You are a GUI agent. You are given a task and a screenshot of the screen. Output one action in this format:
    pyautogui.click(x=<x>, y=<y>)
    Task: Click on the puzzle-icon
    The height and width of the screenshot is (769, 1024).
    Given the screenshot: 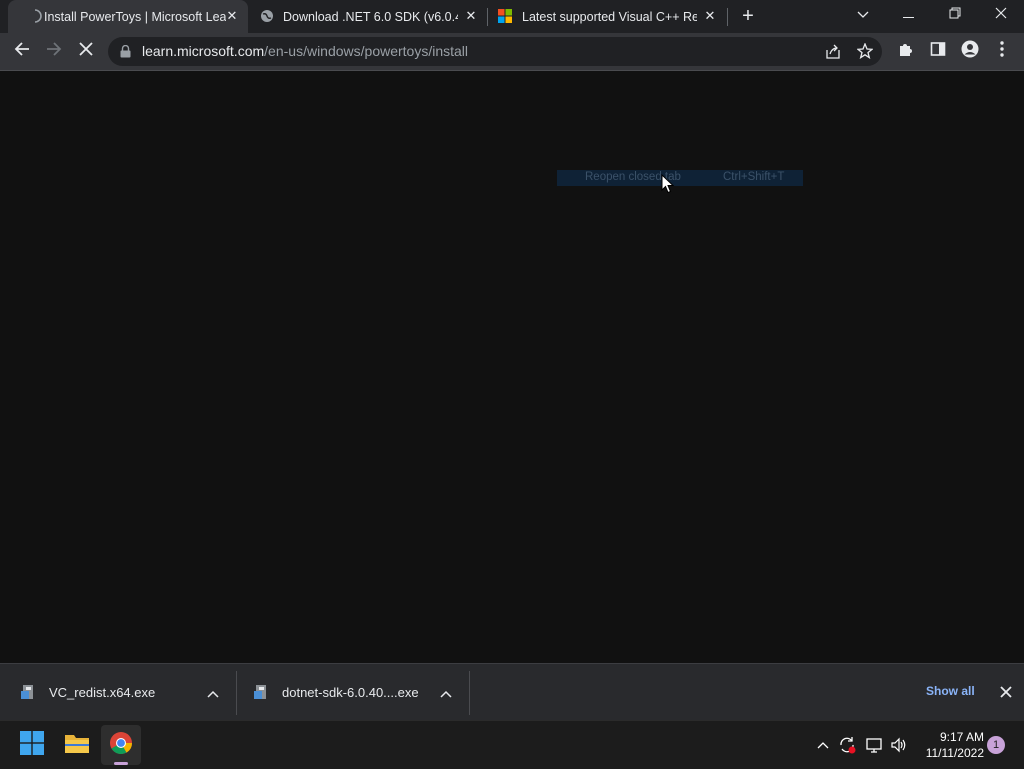 What is the action you would take?
    pyautogui.click(x=906, y=51)
    